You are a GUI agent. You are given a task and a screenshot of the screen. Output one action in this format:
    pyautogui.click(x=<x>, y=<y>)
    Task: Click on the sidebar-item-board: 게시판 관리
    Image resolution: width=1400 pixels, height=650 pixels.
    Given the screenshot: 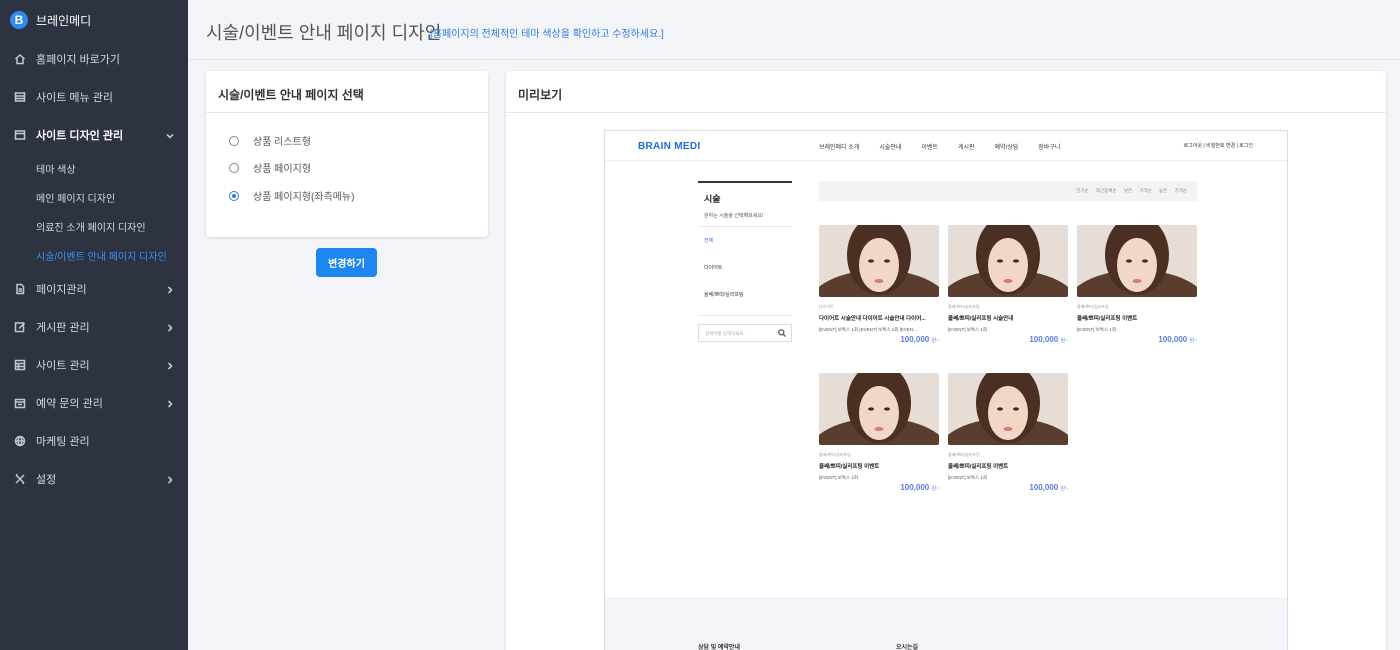 What is the action you would take?
    pyautogui.click(x=94, y=327)
    